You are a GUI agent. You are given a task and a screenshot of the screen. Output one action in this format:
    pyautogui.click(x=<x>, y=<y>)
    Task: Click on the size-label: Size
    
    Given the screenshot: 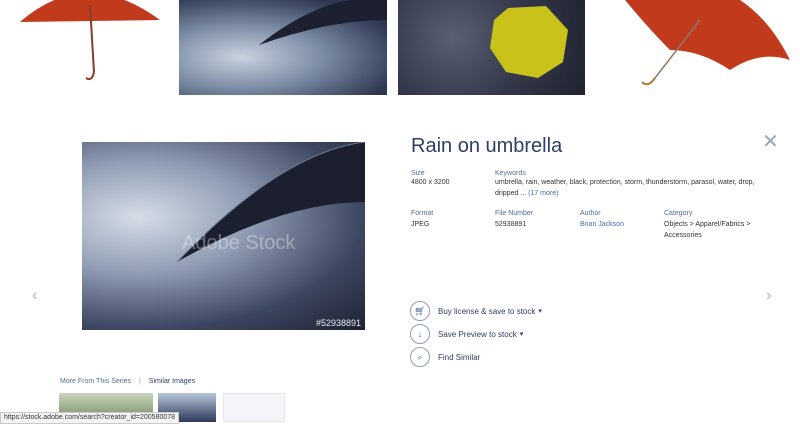 What is the action you would take?
    pyautogui.click(x=418, y=173)
    